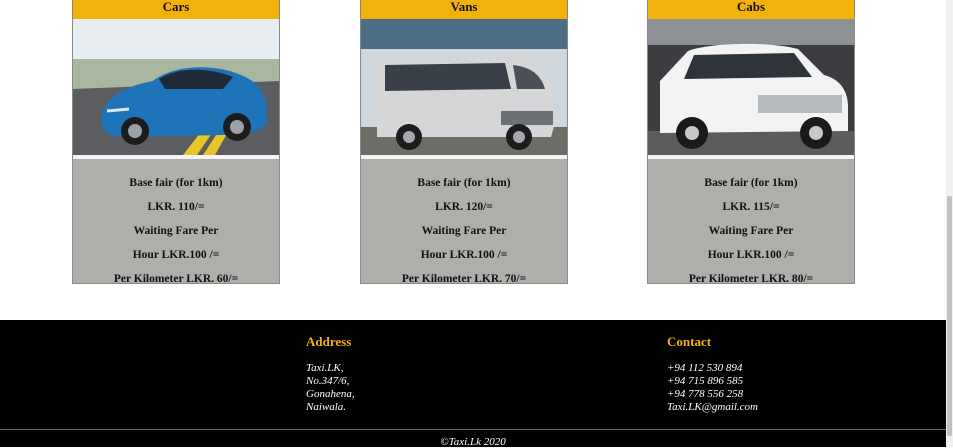  I want to click on address-block: Taxi.LK, No.347/6, Gonahena, Naiwala., so click(330, 388).